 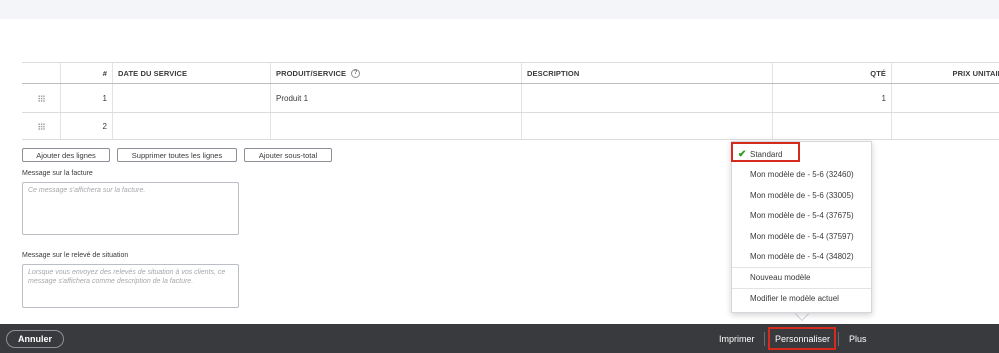 What do you see at coordinates (395, 73) in the screenshot?
I see `header-product-service: PRODUIT/SERVICE ?` at bounding box center [395, 73].